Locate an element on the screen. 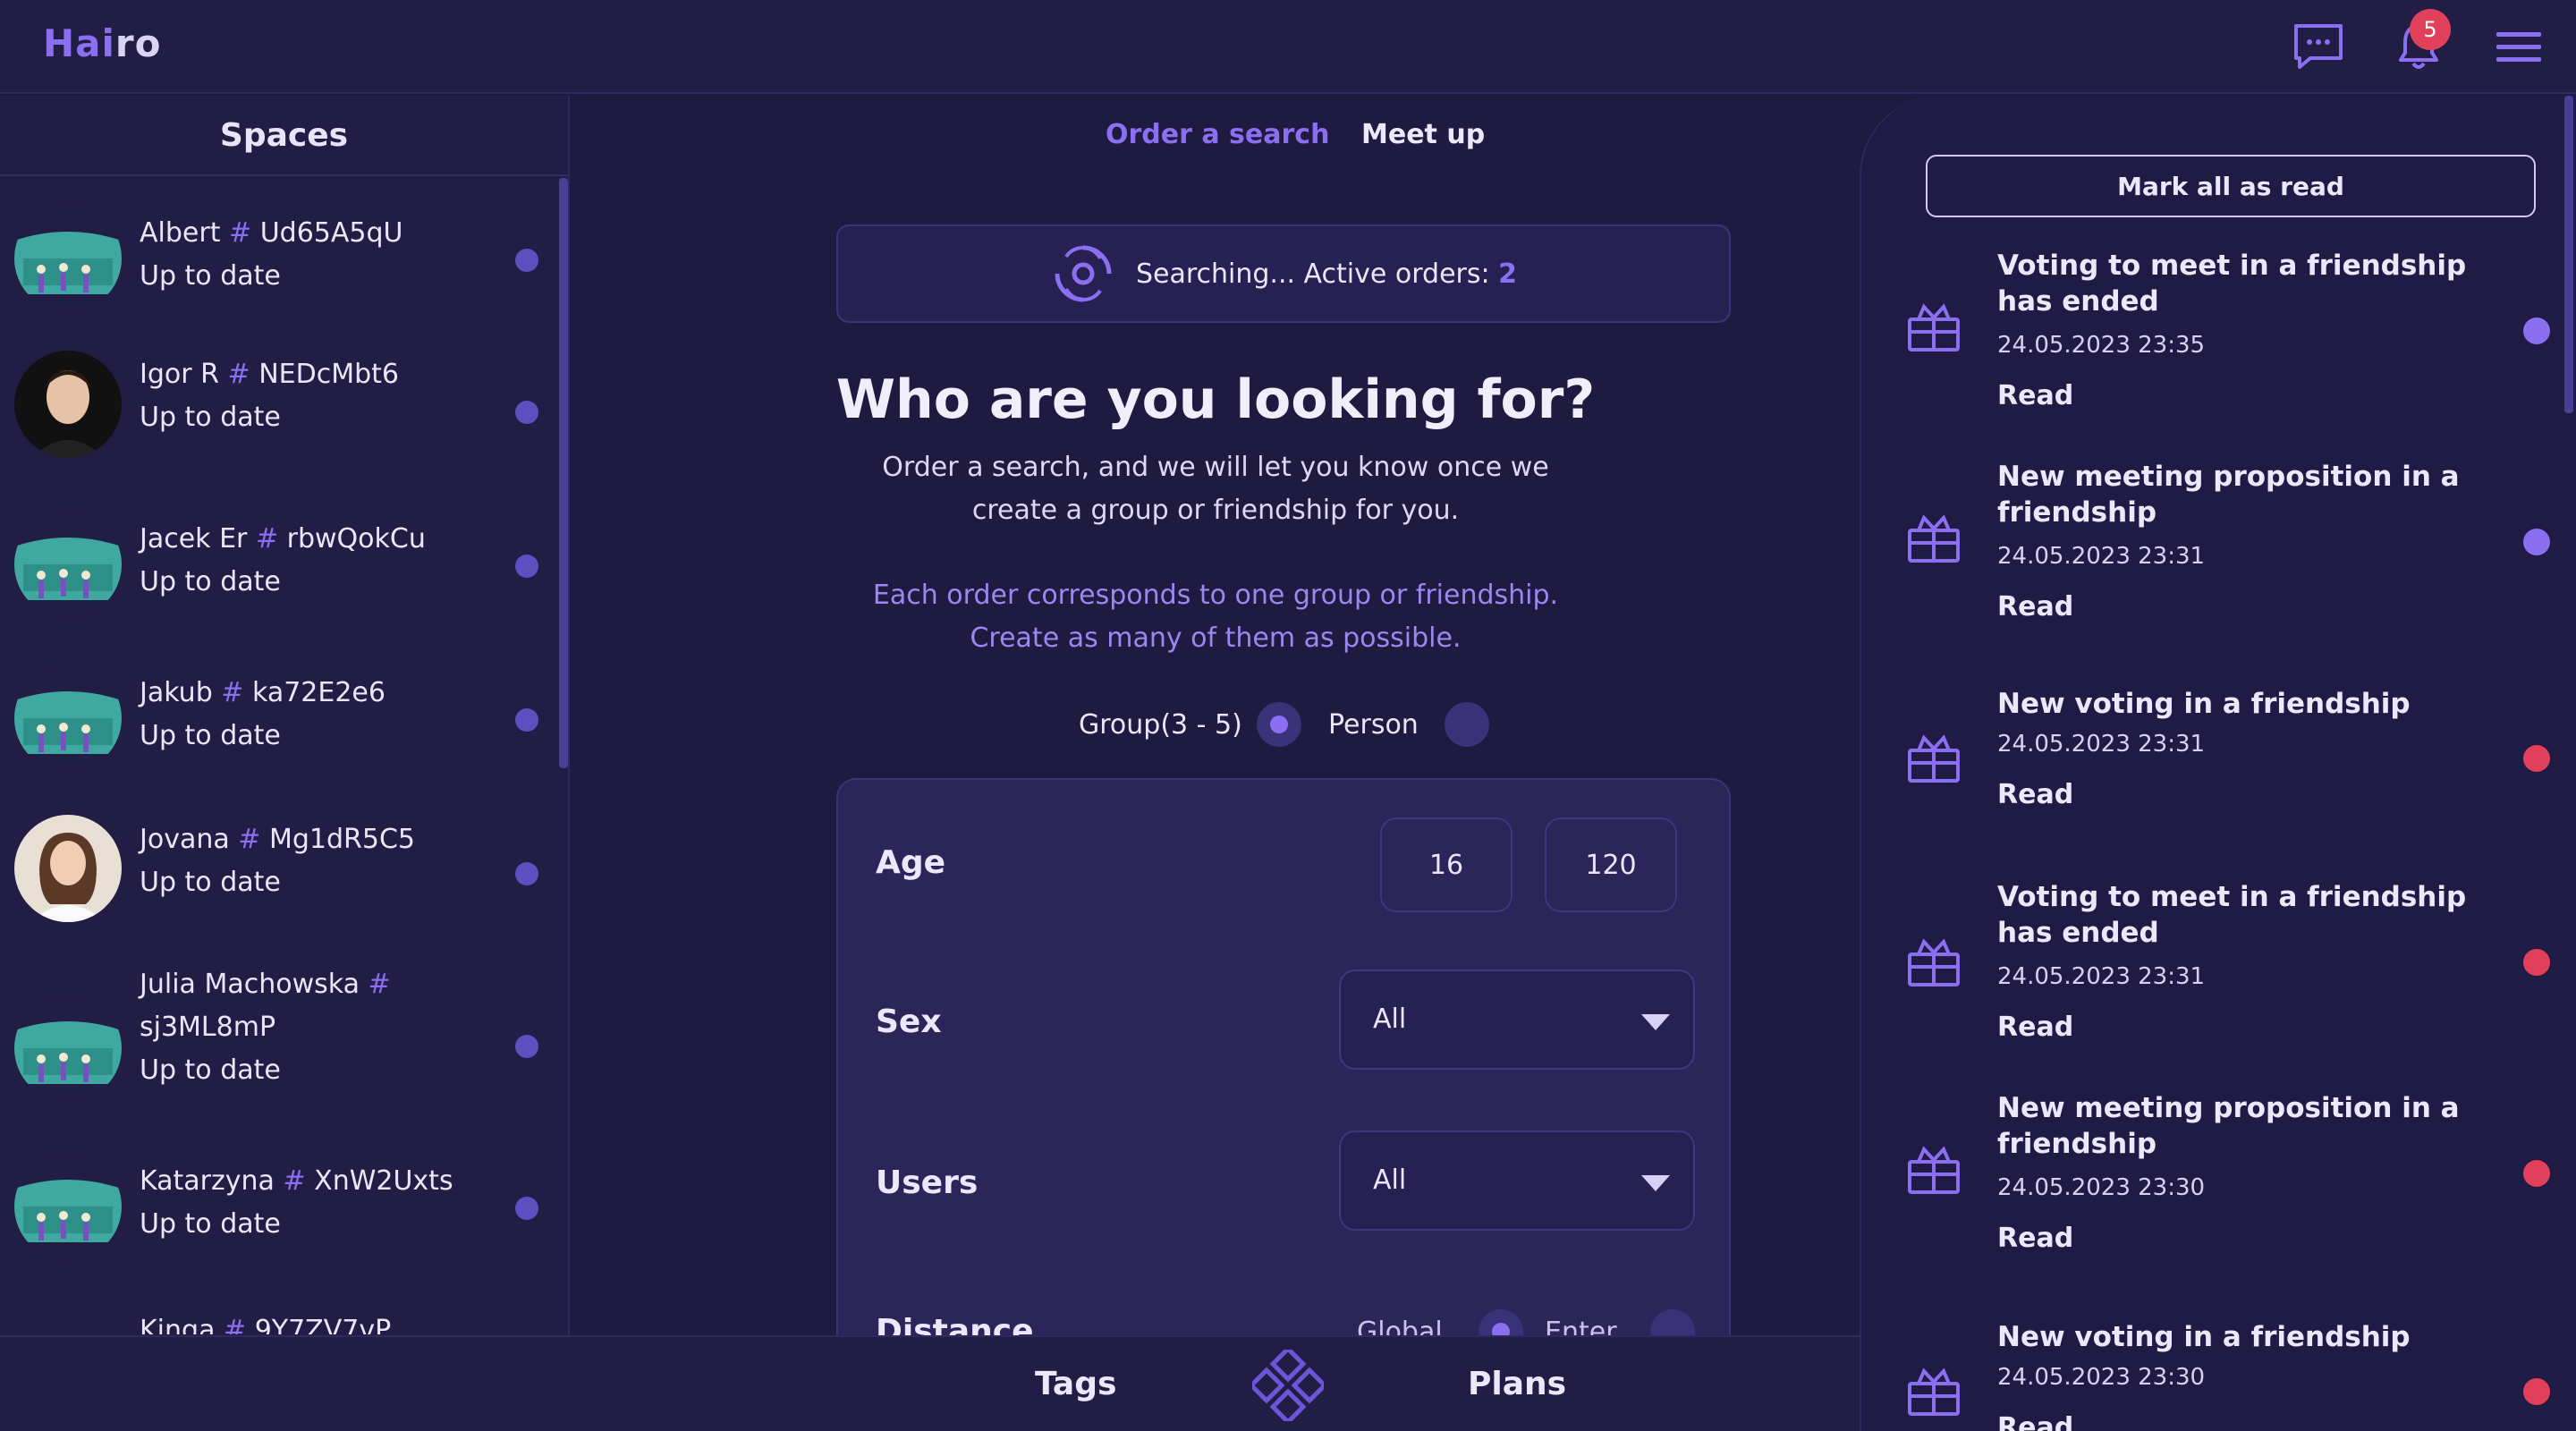  age-max-input: 120 is located at coordinates (1611, 865).